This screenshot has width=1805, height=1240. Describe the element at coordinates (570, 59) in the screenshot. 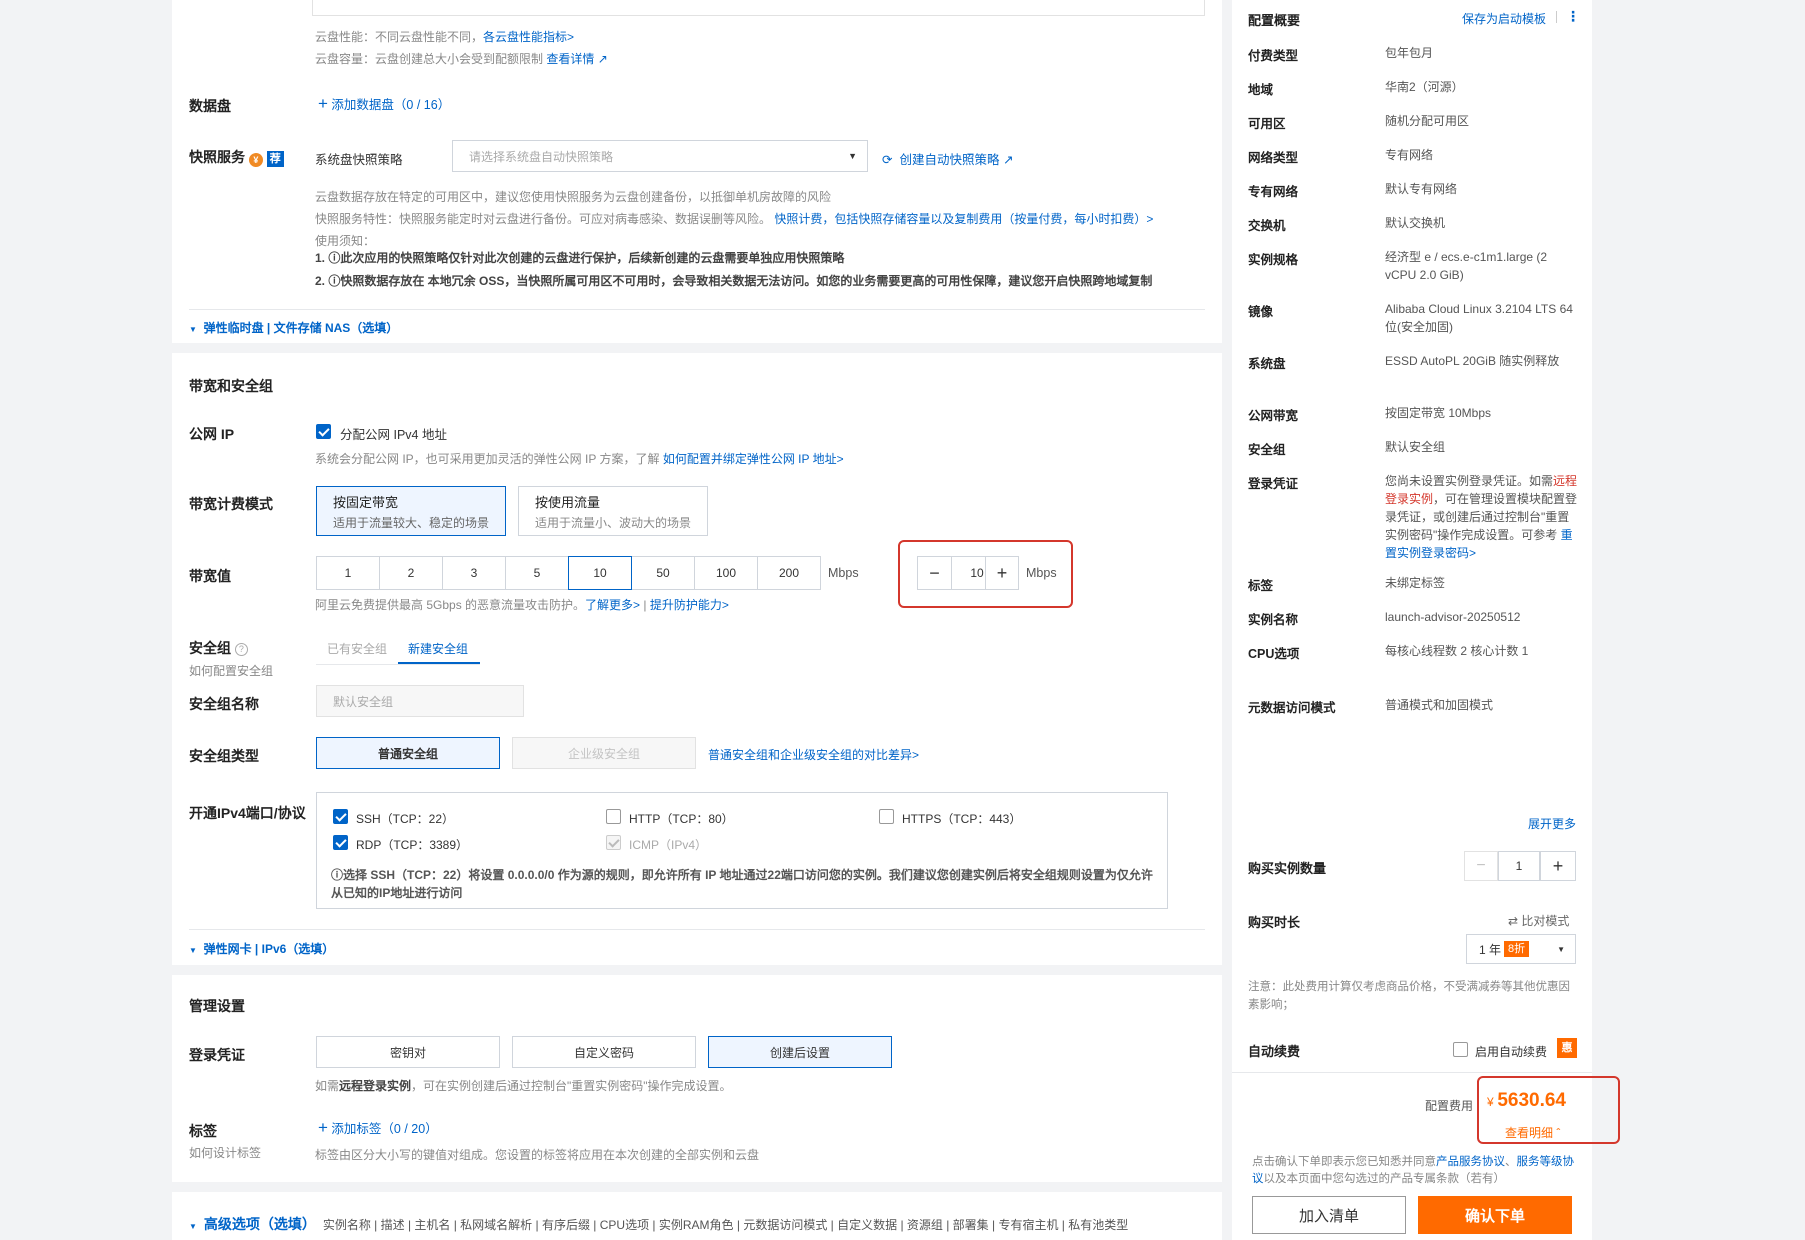

I see `disk-capacity-link: 查看详情` at that location.